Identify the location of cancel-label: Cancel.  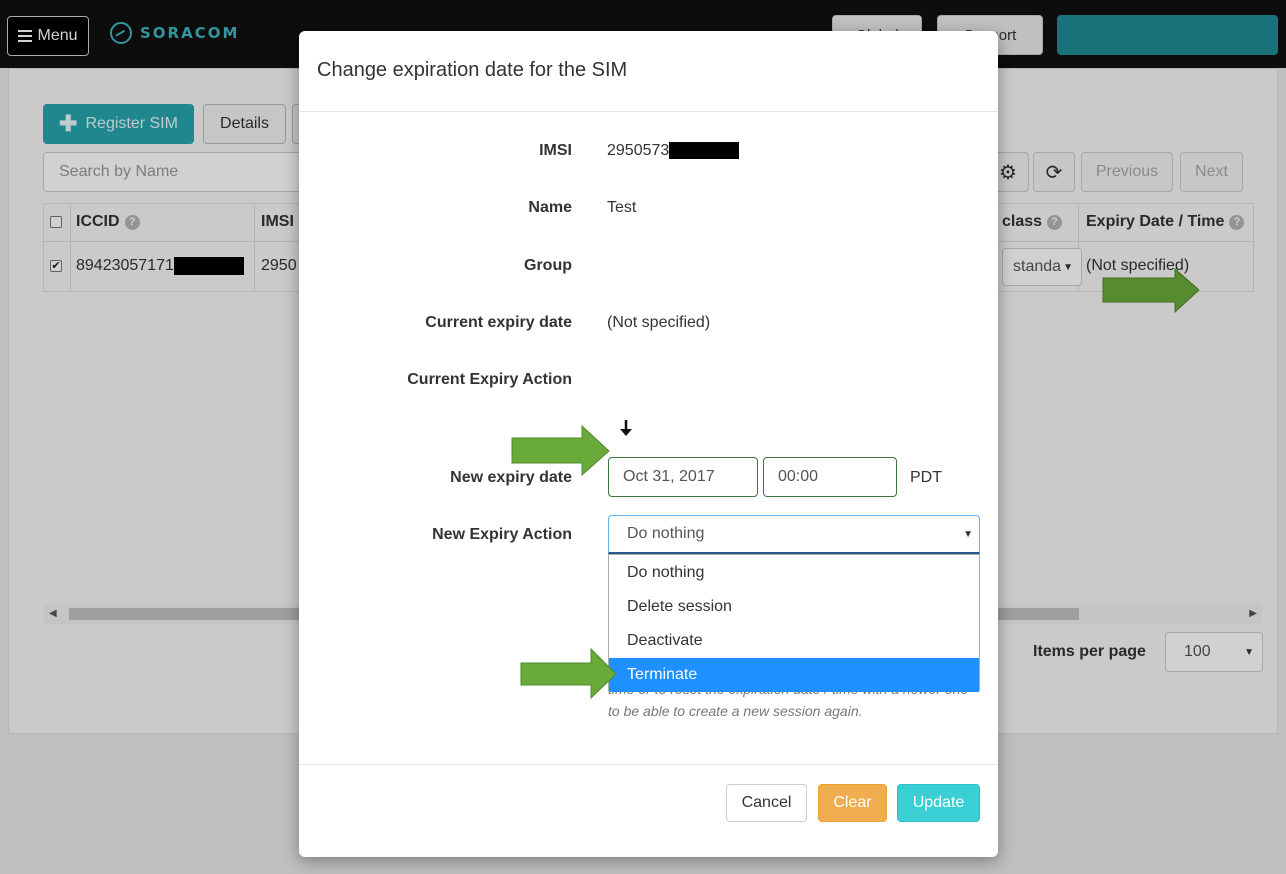
(766, 802).